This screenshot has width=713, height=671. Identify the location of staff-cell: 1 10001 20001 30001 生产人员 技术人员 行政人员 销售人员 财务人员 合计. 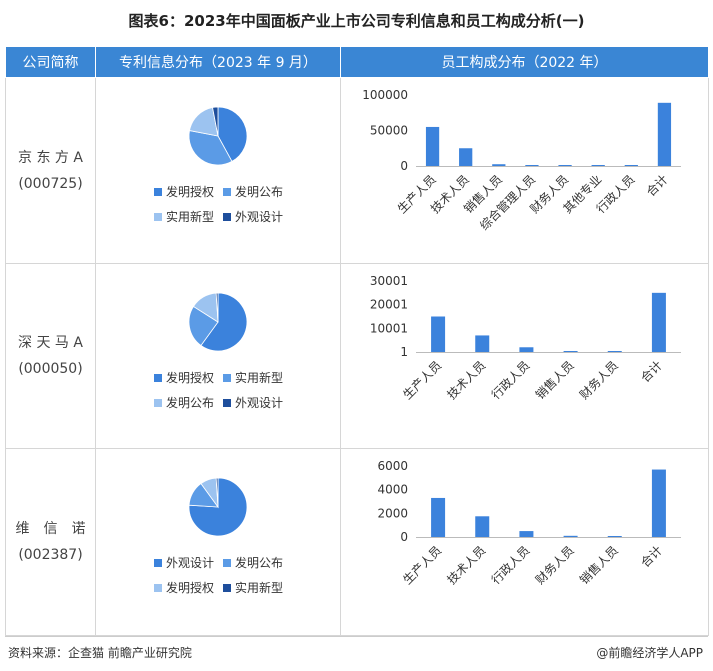
(524, 356).